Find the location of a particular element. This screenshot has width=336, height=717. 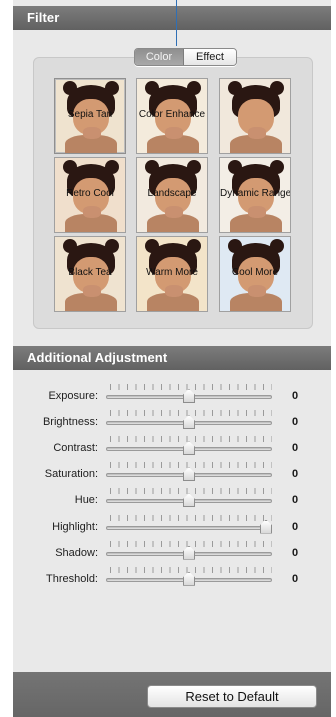

filter-thumbnail: Sepia Tan is located at coordinates (90, 116).